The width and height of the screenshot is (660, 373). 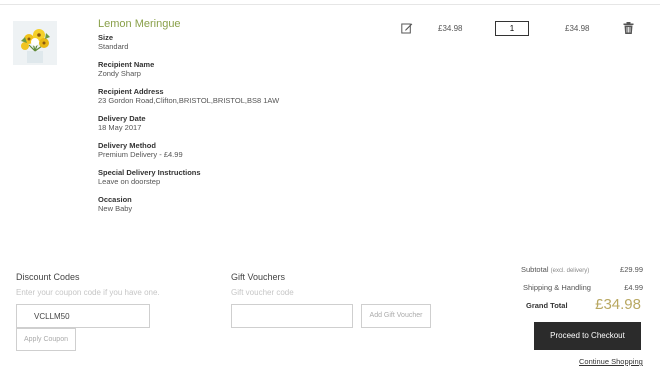 I want to click on detail-delivery-date: Delivery Date 18 May 2017, so click(x=228, y=123).